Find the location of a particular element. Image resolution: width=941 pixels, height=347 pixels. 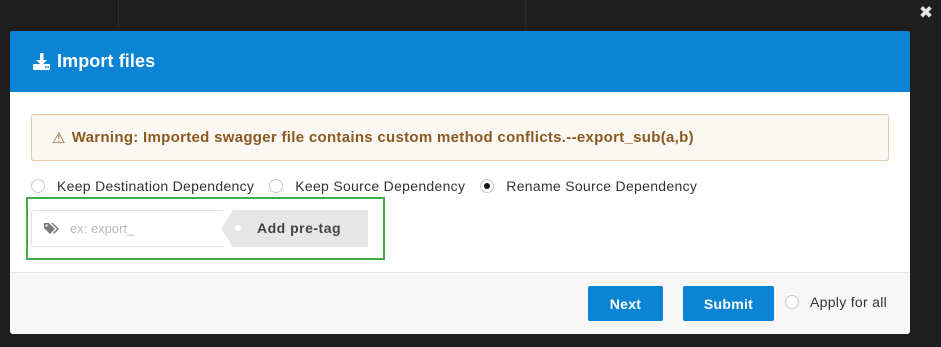

radio-label: Keep Source Dependency is located at coordinates (380, 186).